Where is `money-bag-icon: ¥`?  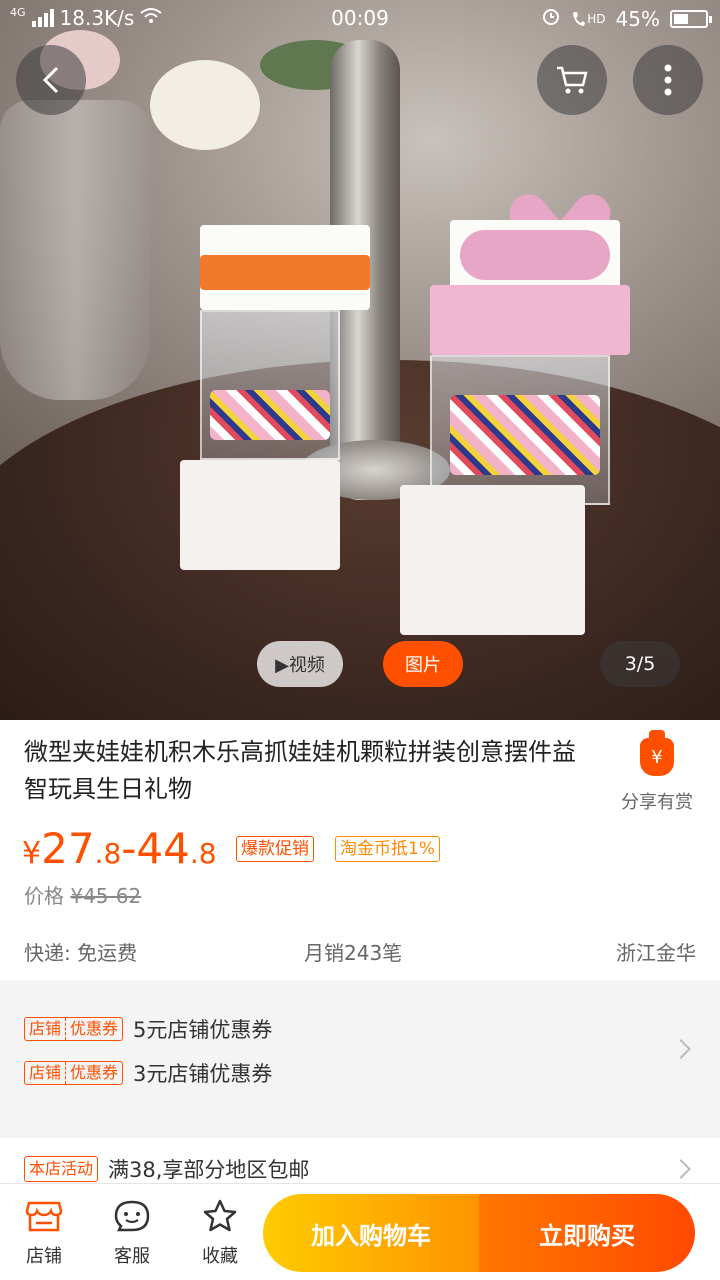 money-bag-icon: ¥ is located at coordinates (657, 753).